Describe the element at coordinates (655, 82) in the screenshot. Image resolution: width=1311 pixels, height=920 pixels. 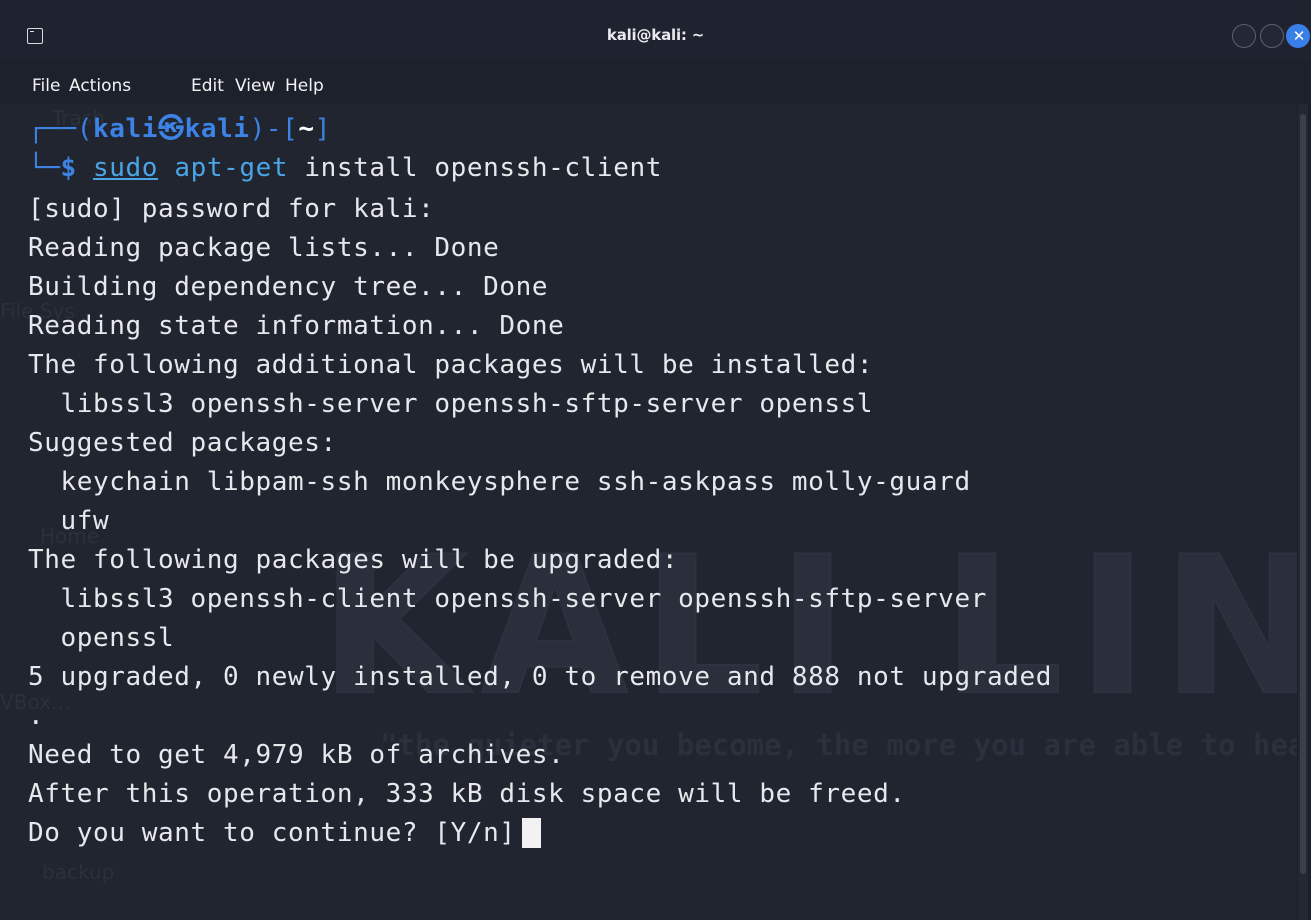
I see `menu-bar: File Actions Edit View Help` at that location.